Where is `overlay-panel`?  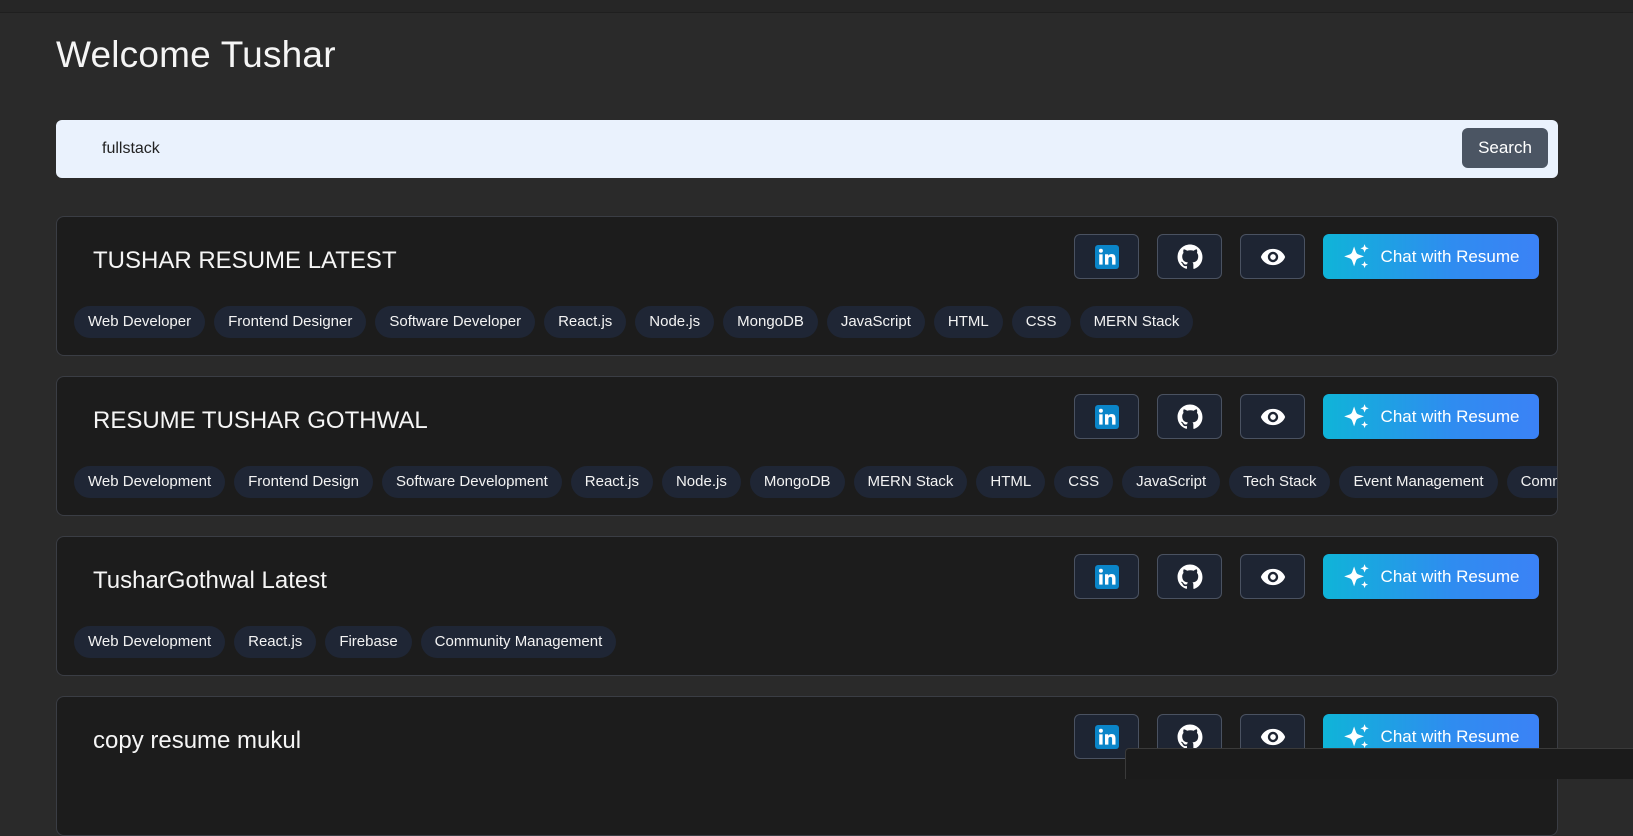 overlay-panel is located at coordinates (1379, 763).